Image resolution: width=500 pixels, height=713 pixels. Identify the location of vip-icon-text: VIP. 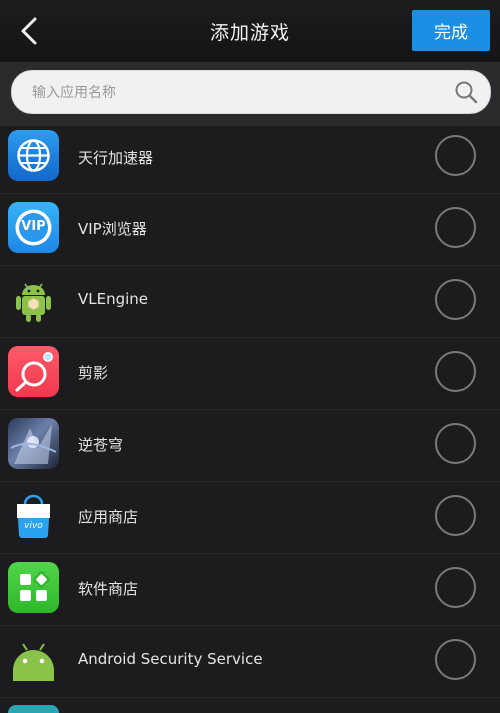
(33, 226).